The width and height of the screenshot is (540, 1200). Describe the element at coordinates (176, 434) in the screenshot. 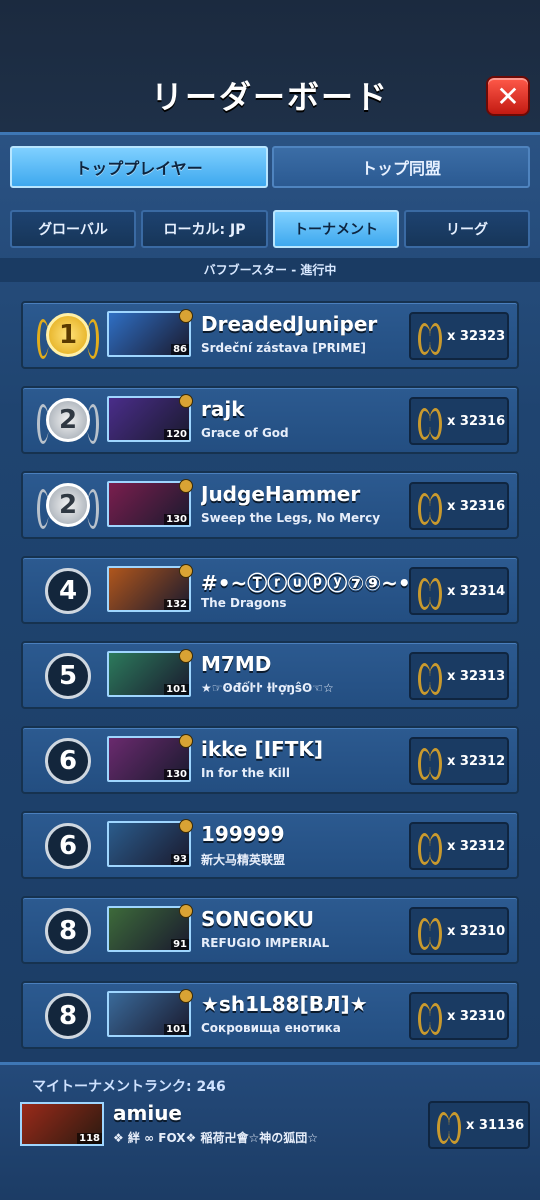

I see `avatar-level: 120` at that location.